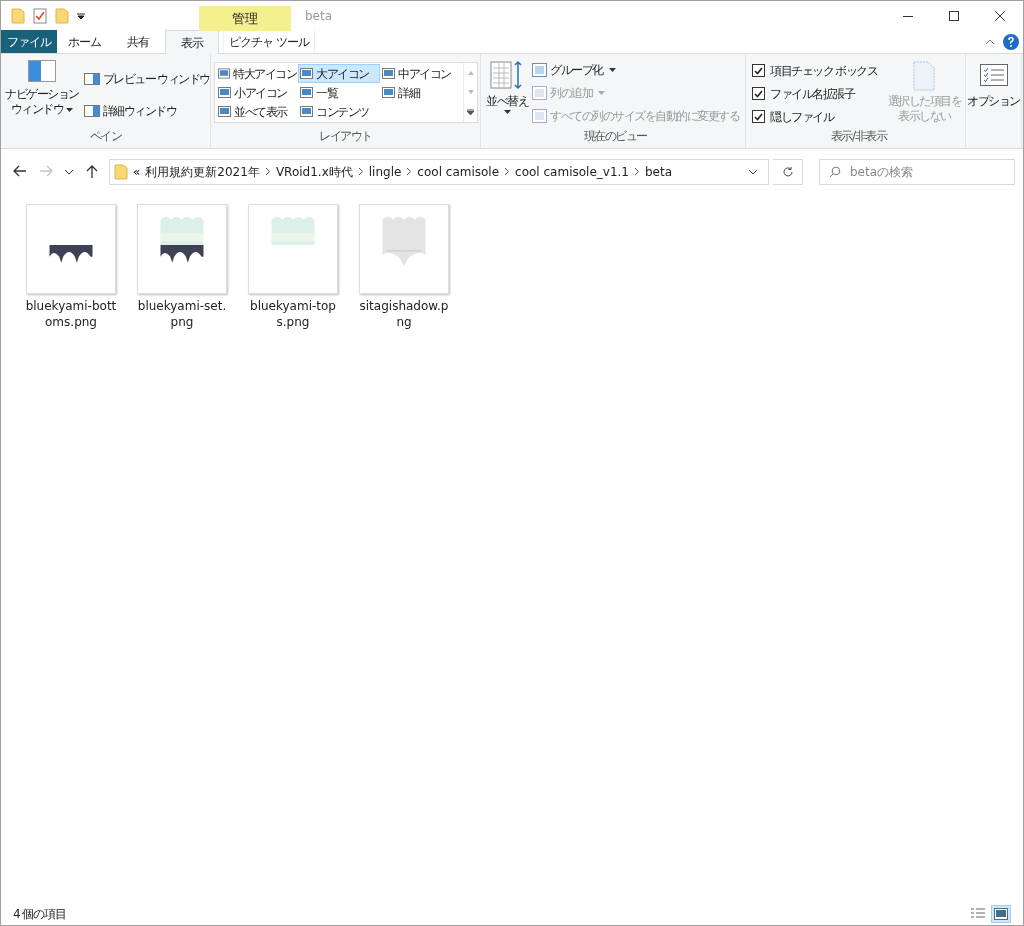  What do you see at coordinates (1000, 16) in the screenshot?
I see `close-icon` at bounding box center [1000, 16].